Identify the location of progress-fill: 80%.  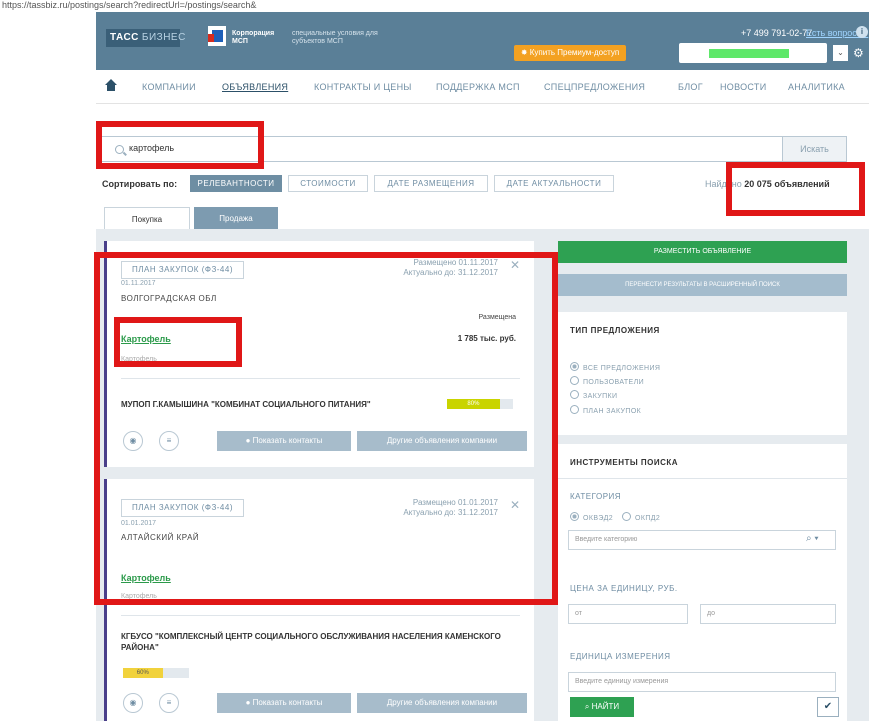
(473, 404).